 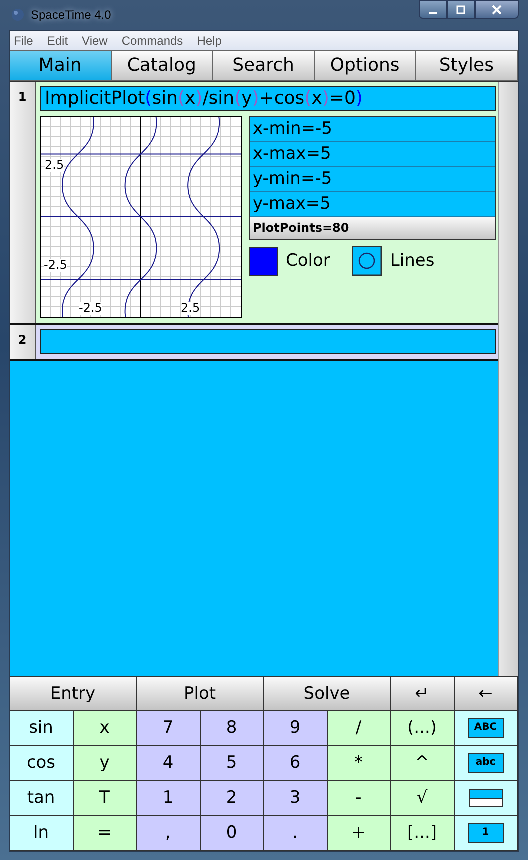 I want to click on key: 0, so click(x=232, y=833).